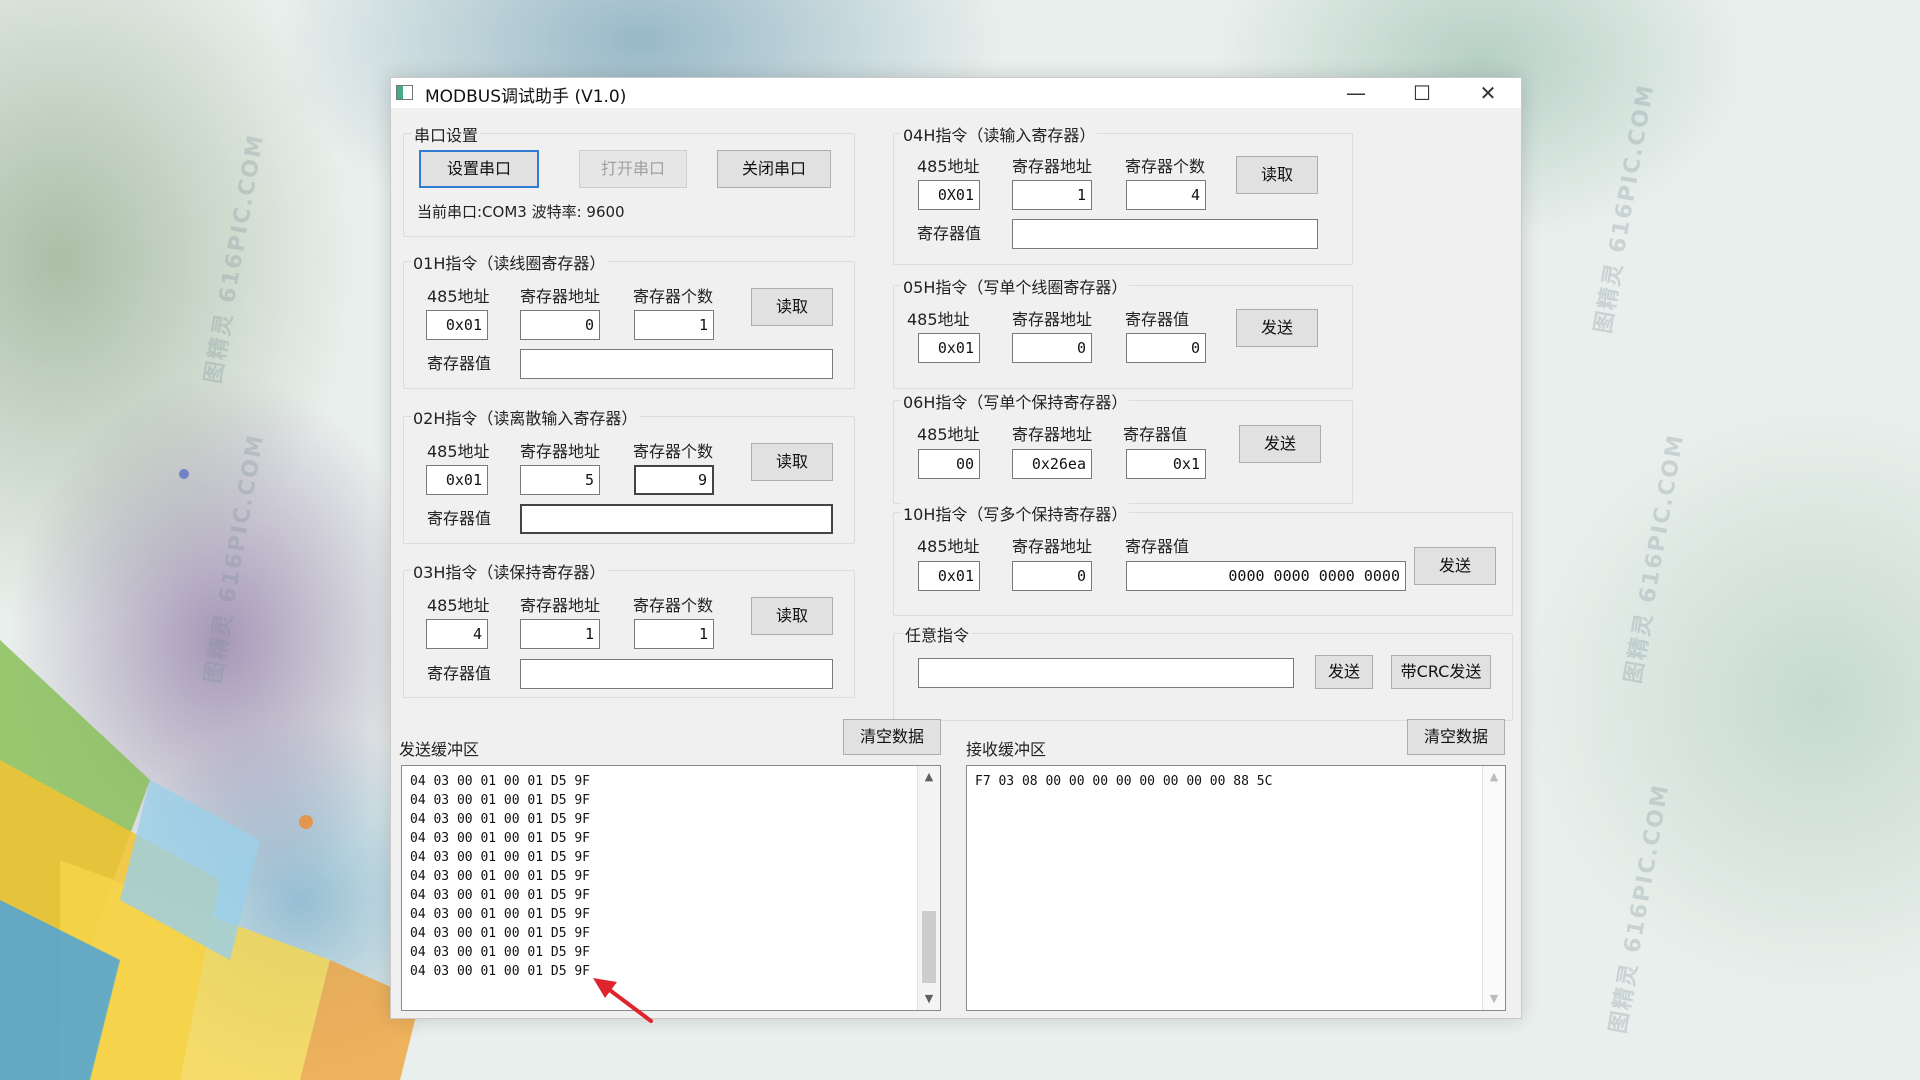 Image resolution: width=1920 pixels, height=1080 pixels. I want to click on cmd10-485-input: 0x01, so click(949, 576).